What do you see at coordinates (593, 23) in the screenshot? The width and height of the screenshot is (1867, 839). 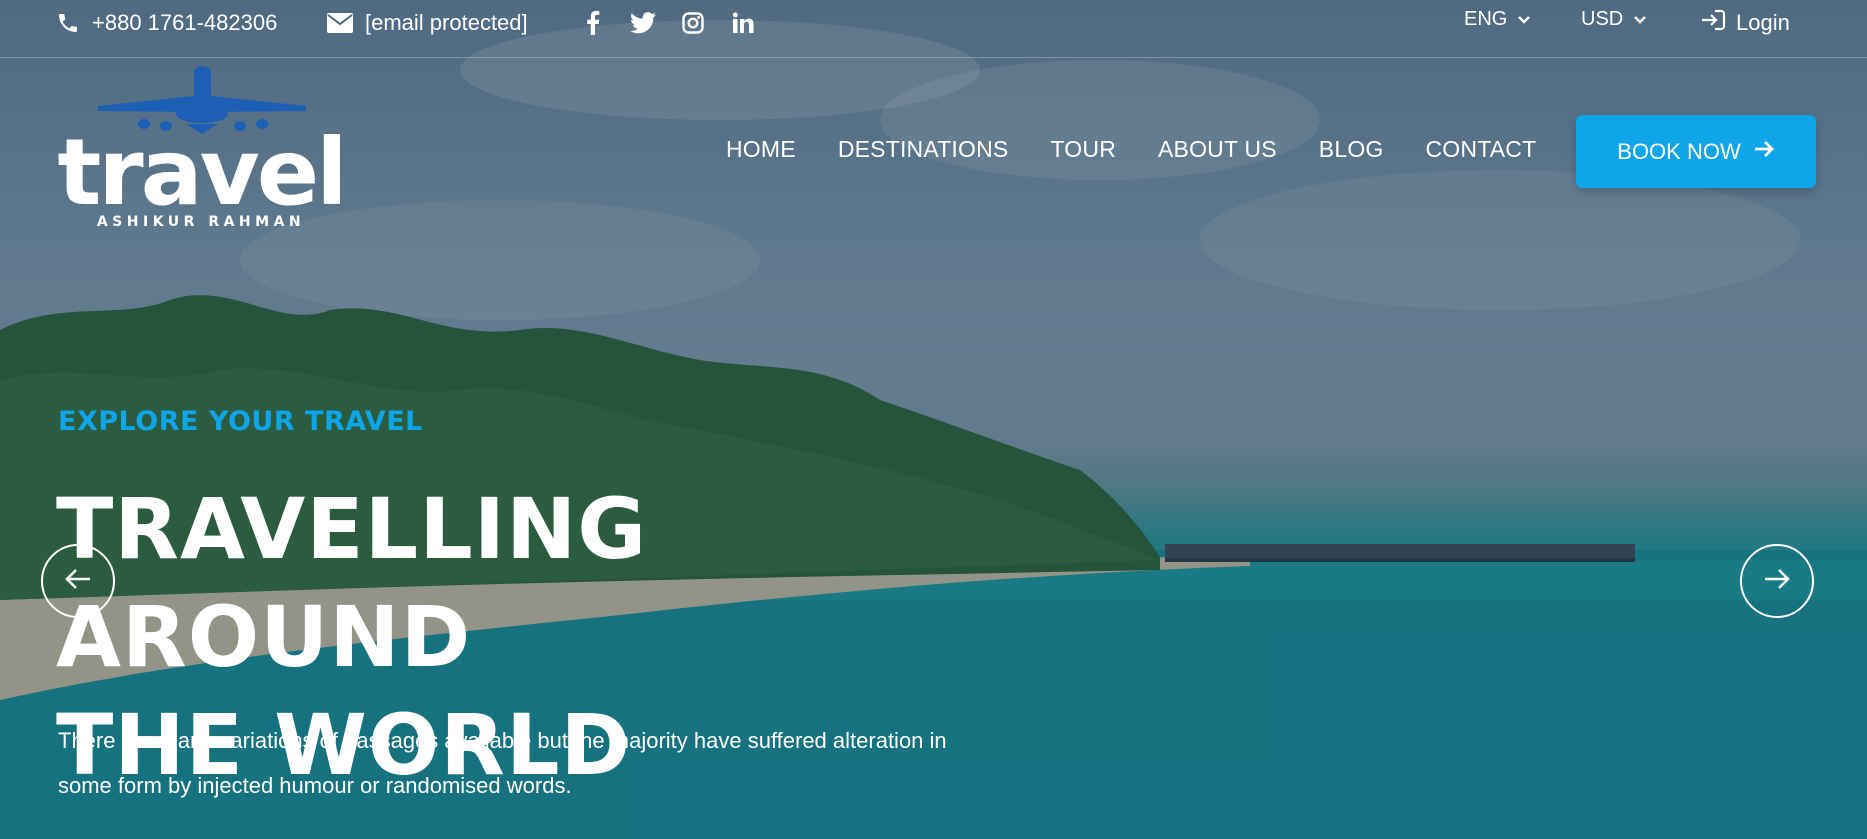 I see `facebook-icon` at bounding box center [593, 23].